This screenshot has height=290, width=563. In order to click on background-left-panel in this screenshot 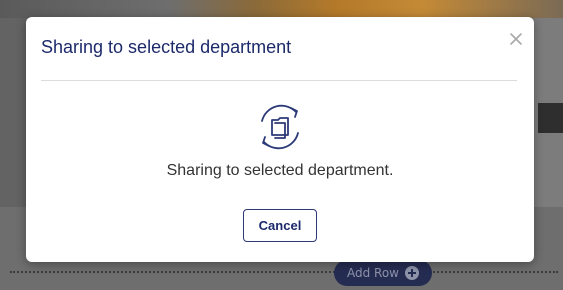, I will do `click(13, 113)`.